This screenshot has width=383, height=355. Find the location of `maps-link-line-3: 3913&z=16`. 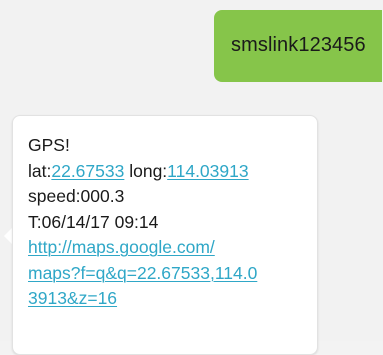

maps-link-line-3: 3913&z=16 is located at coordinates (167, 299).